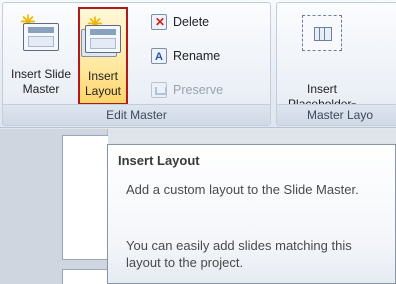 Image resolution: width=396 pixels, height=284 pixels. Describe the element at coordinates (136, 114) in the screenshot. I see `edit-master-group-label: Edit Master` at that location.